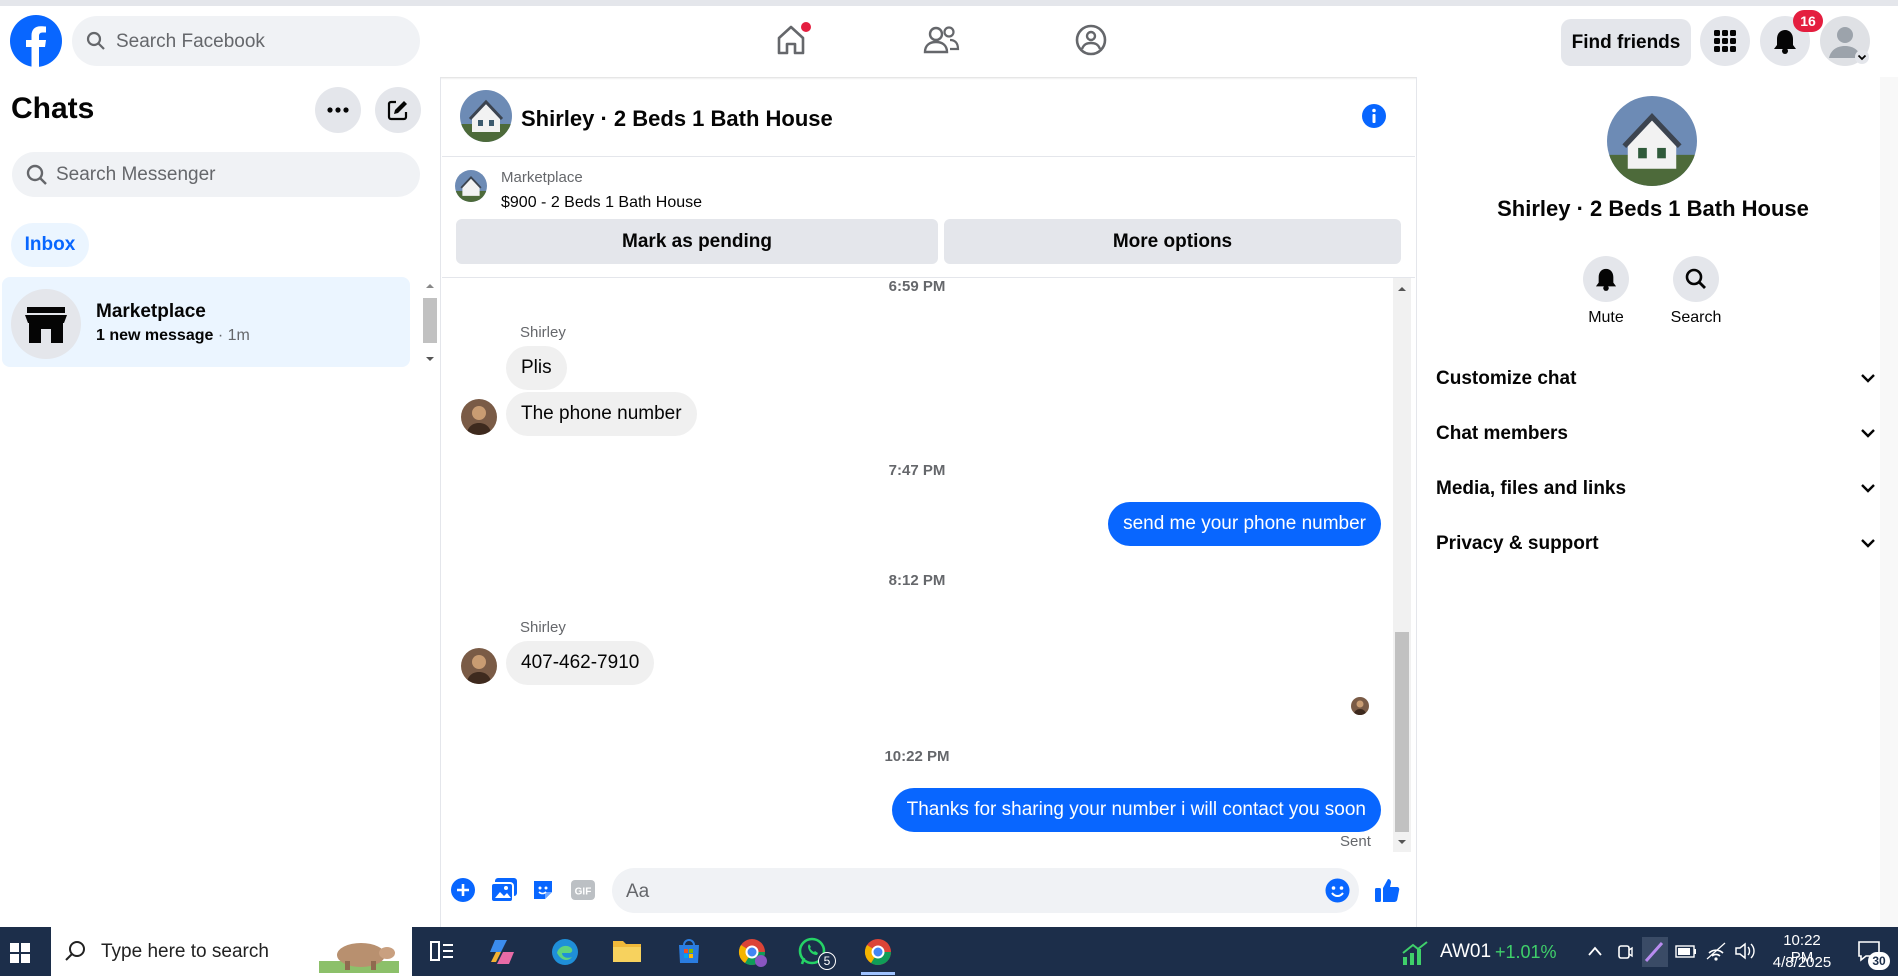  I want to click on details-title: Shirley · 2 Beds 1 Bath House, so click(1653, 208).